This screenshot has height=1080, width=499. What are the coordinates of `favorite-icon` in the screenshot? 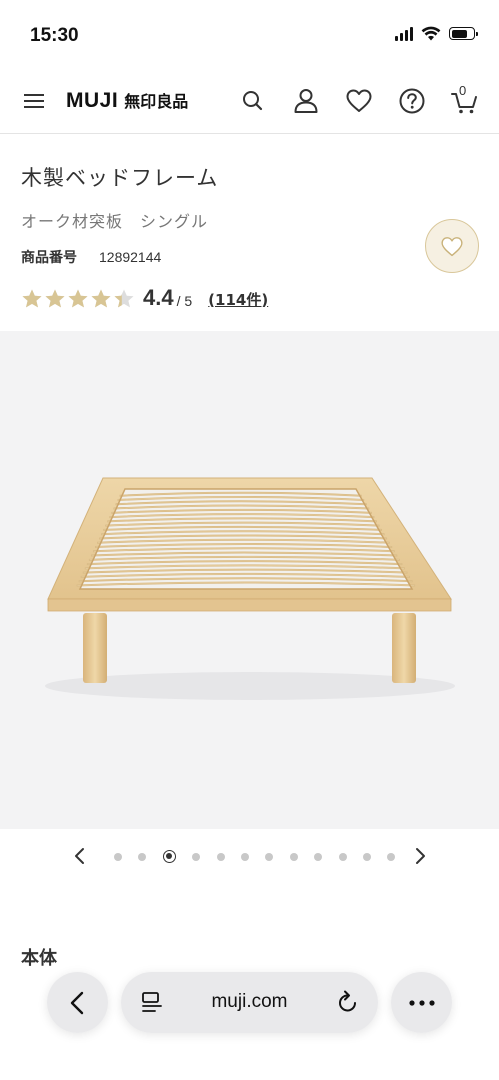 It's located at (359, 101).